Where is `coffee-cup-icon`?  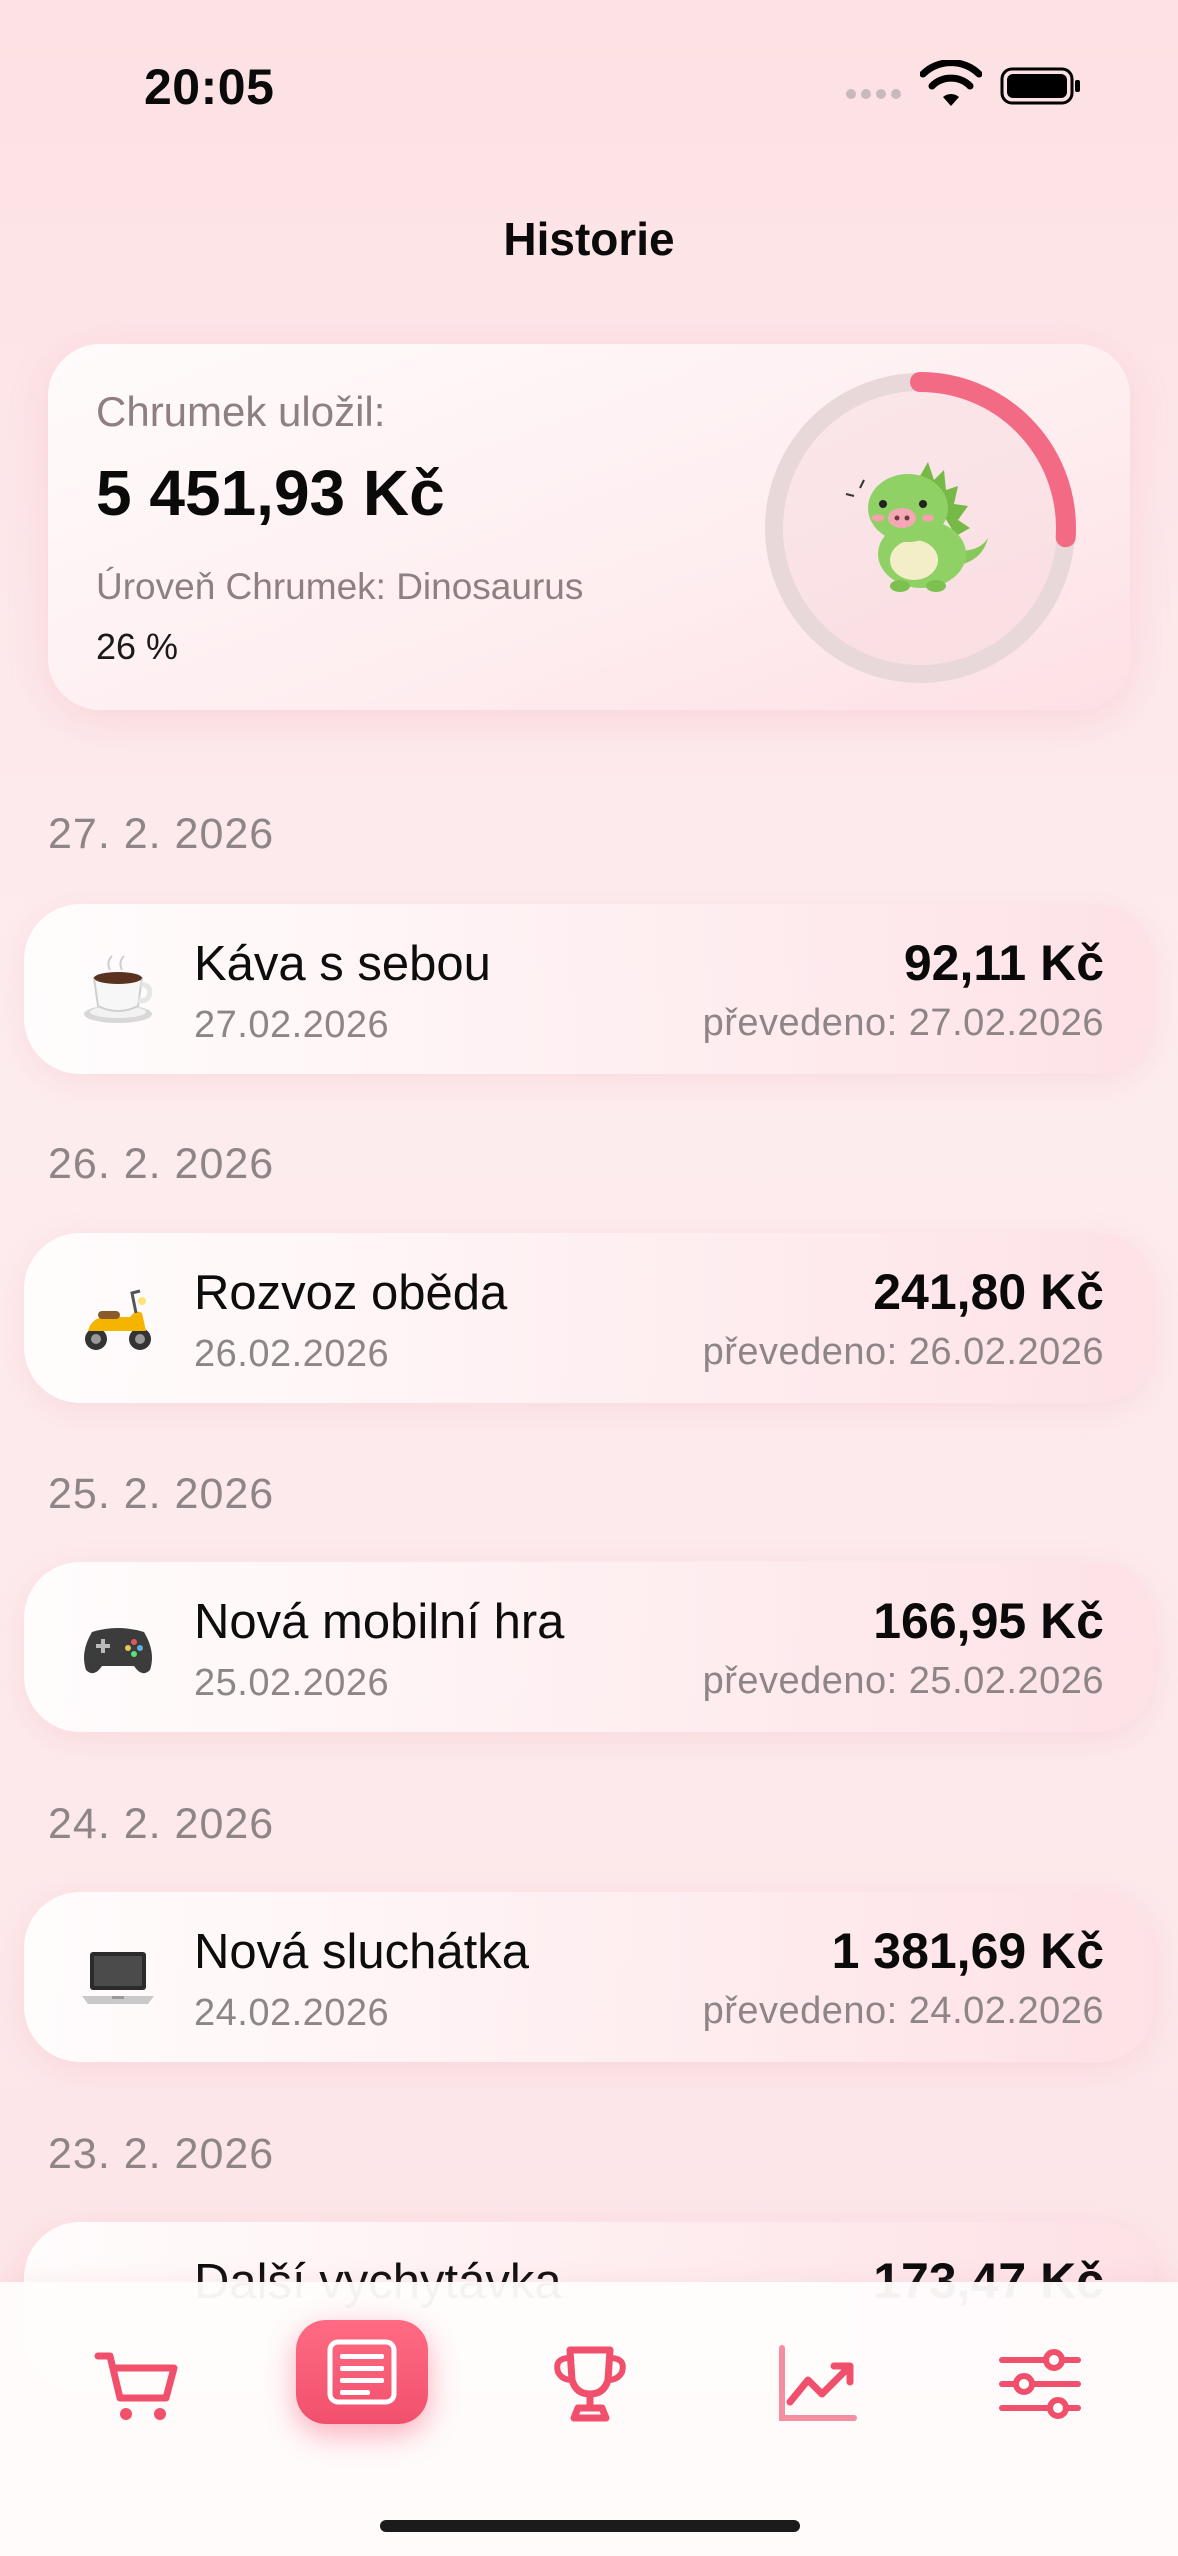
coffee-cup-icon is located at coordinates (118, 989).